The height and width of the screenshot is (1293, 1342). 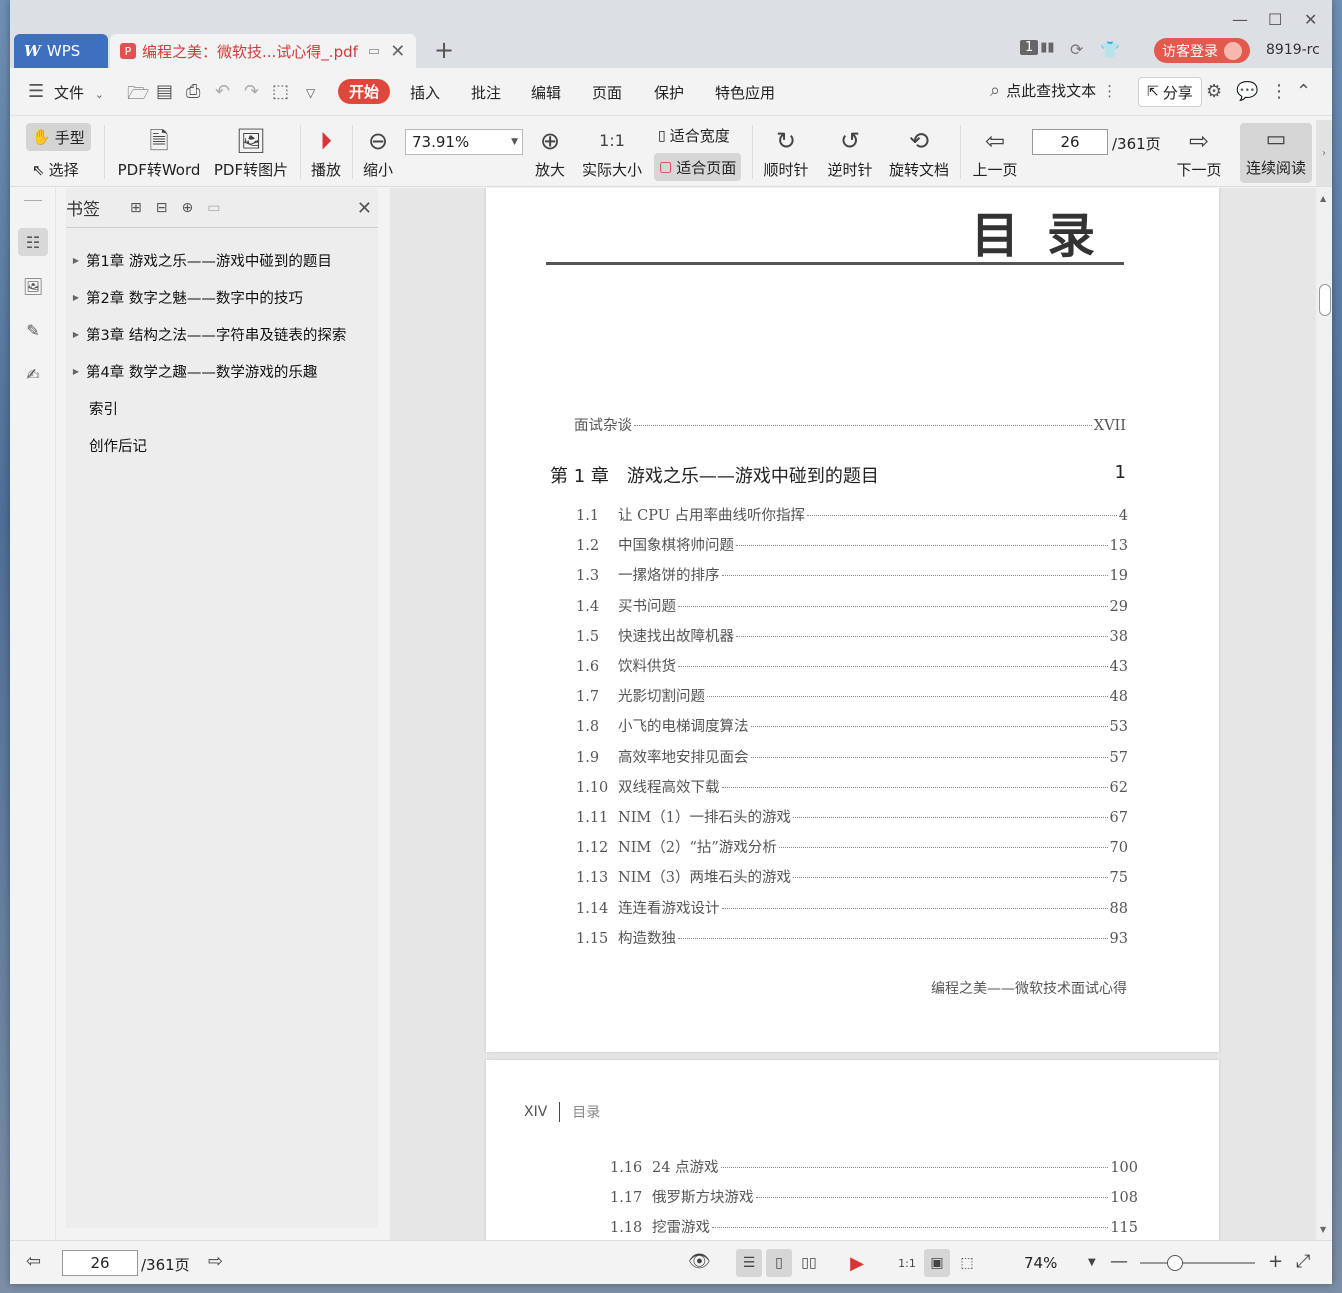 What do you see at coordinates (1153, 92) in the screenshot?
I see `share-icon: ⇱` at bounding box center [1153, 92].